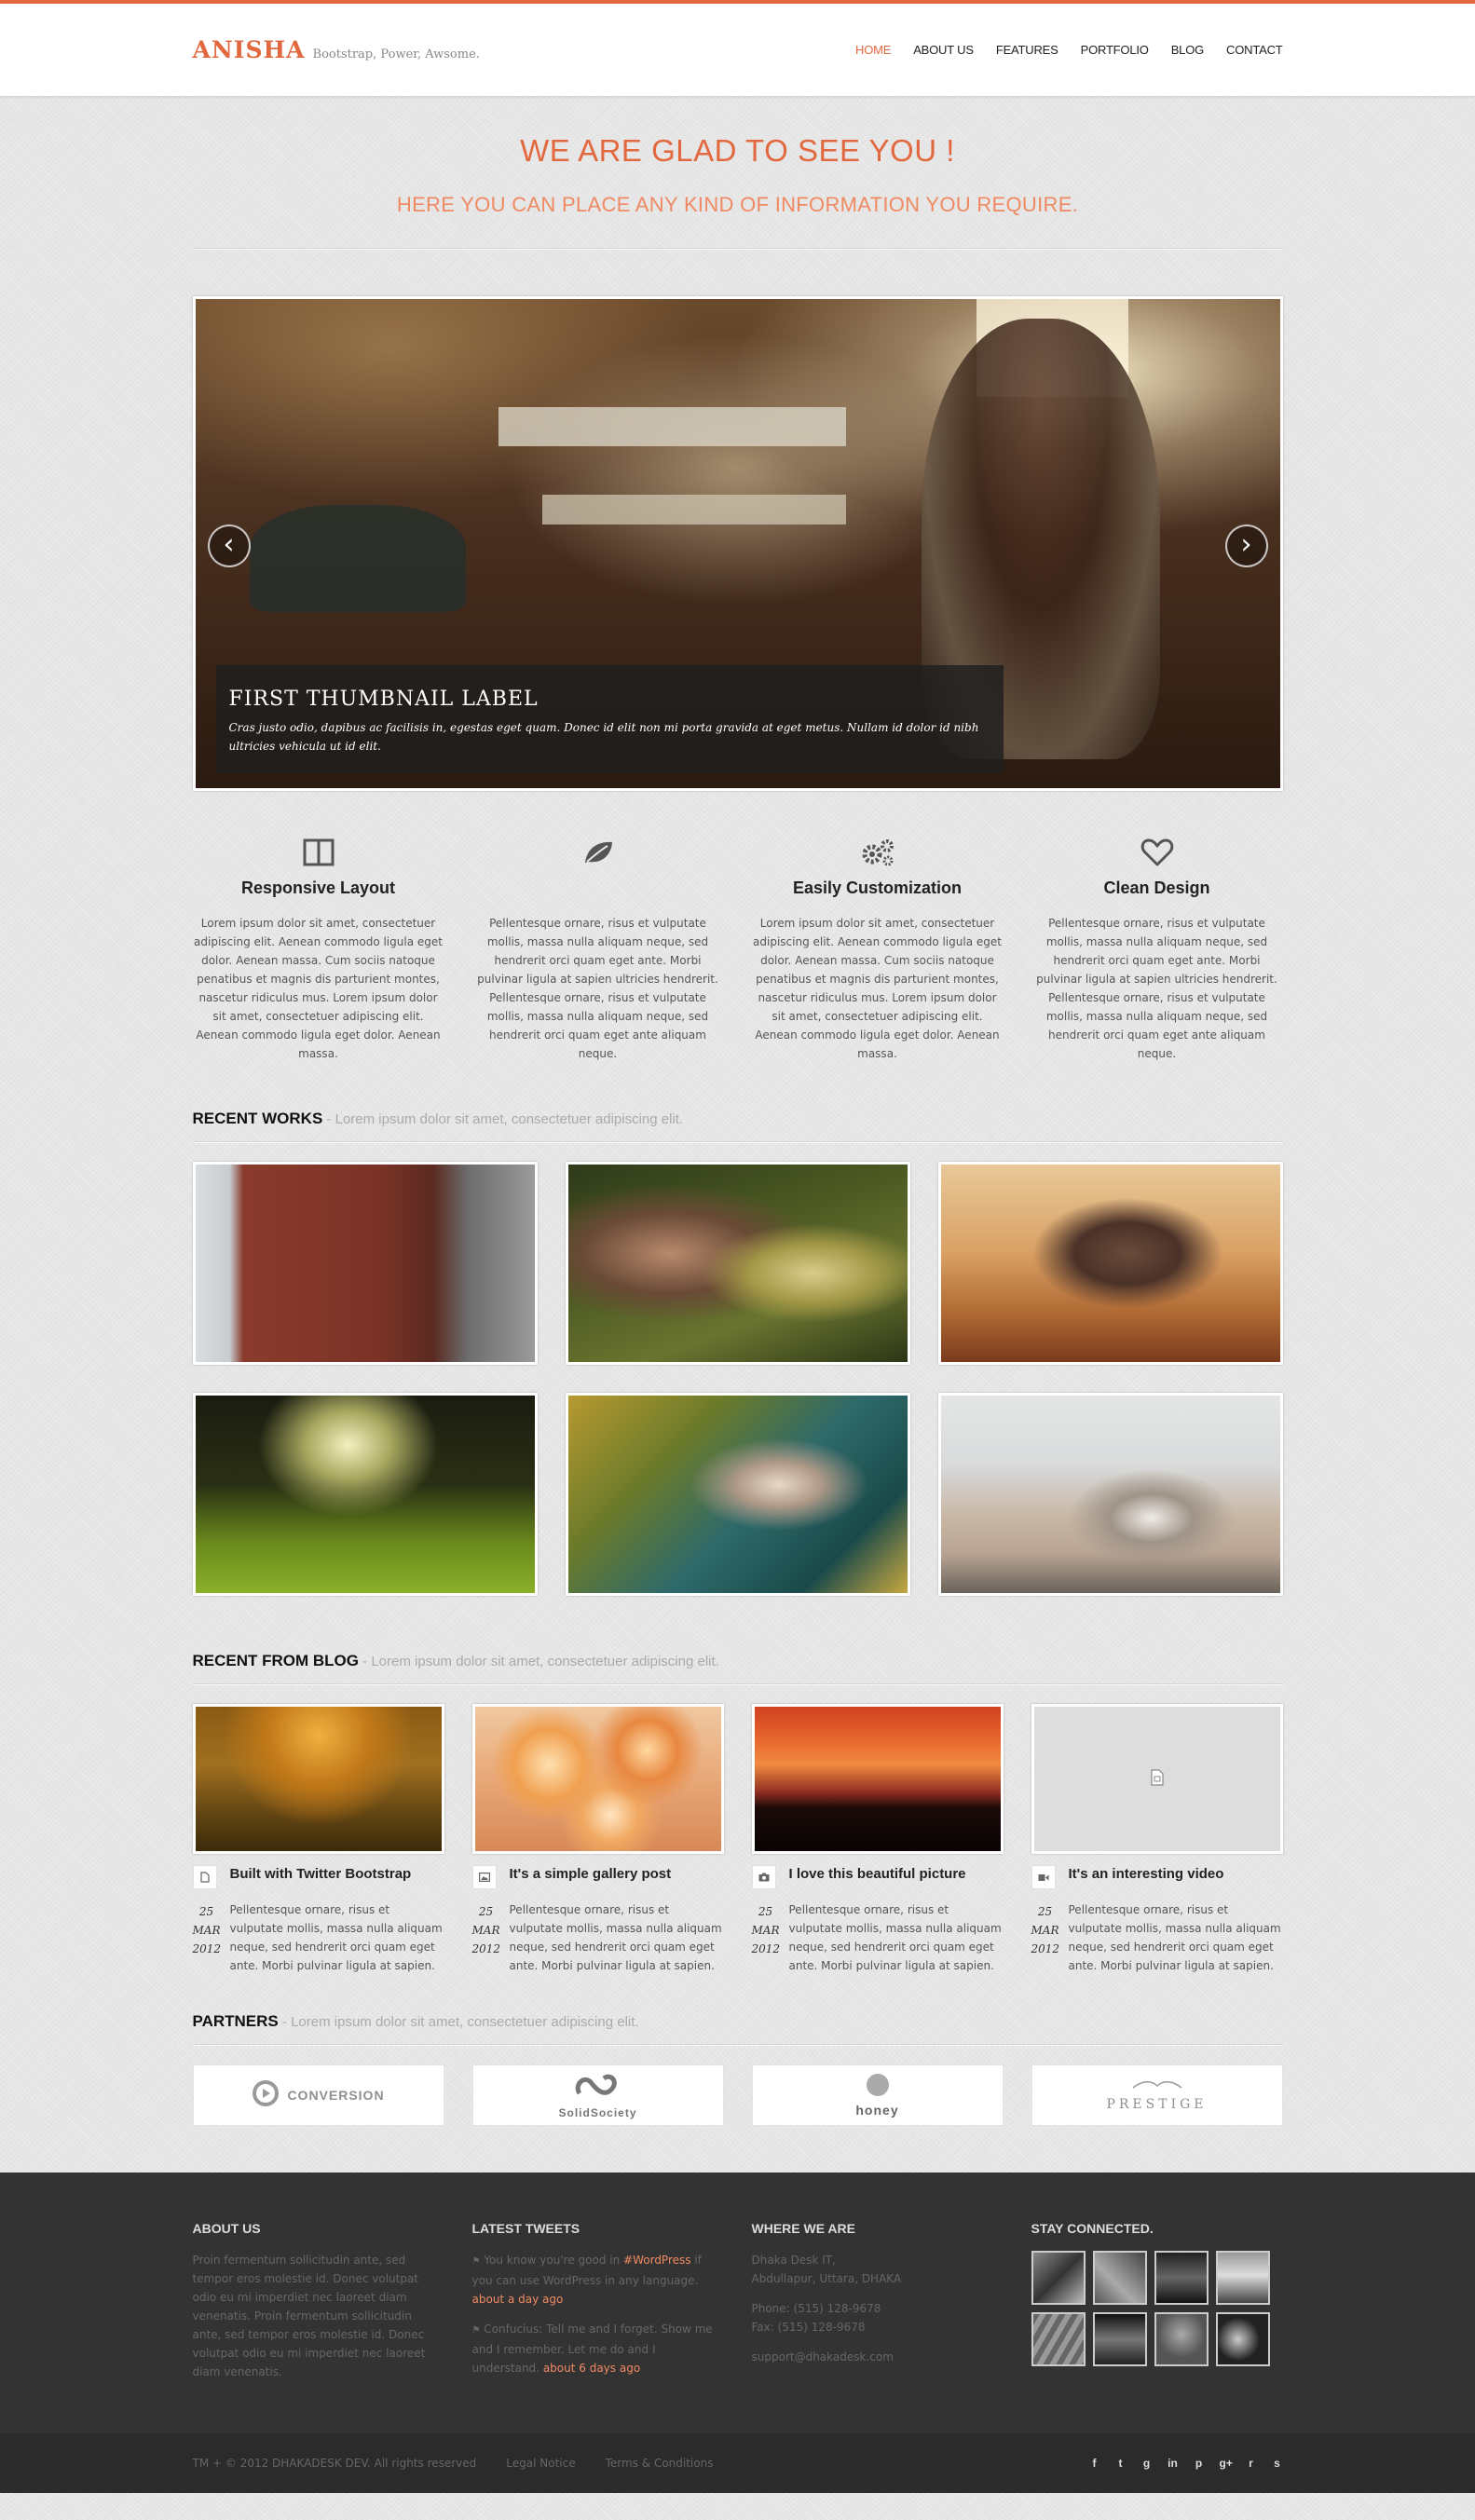 Image resolution: width=1475 pixels, height=2520 pixels. What do you see at coordinates (1199, 2463) in the screenshot?
I see `pinterest-icon: p` at bounding box center [1199, 2463].